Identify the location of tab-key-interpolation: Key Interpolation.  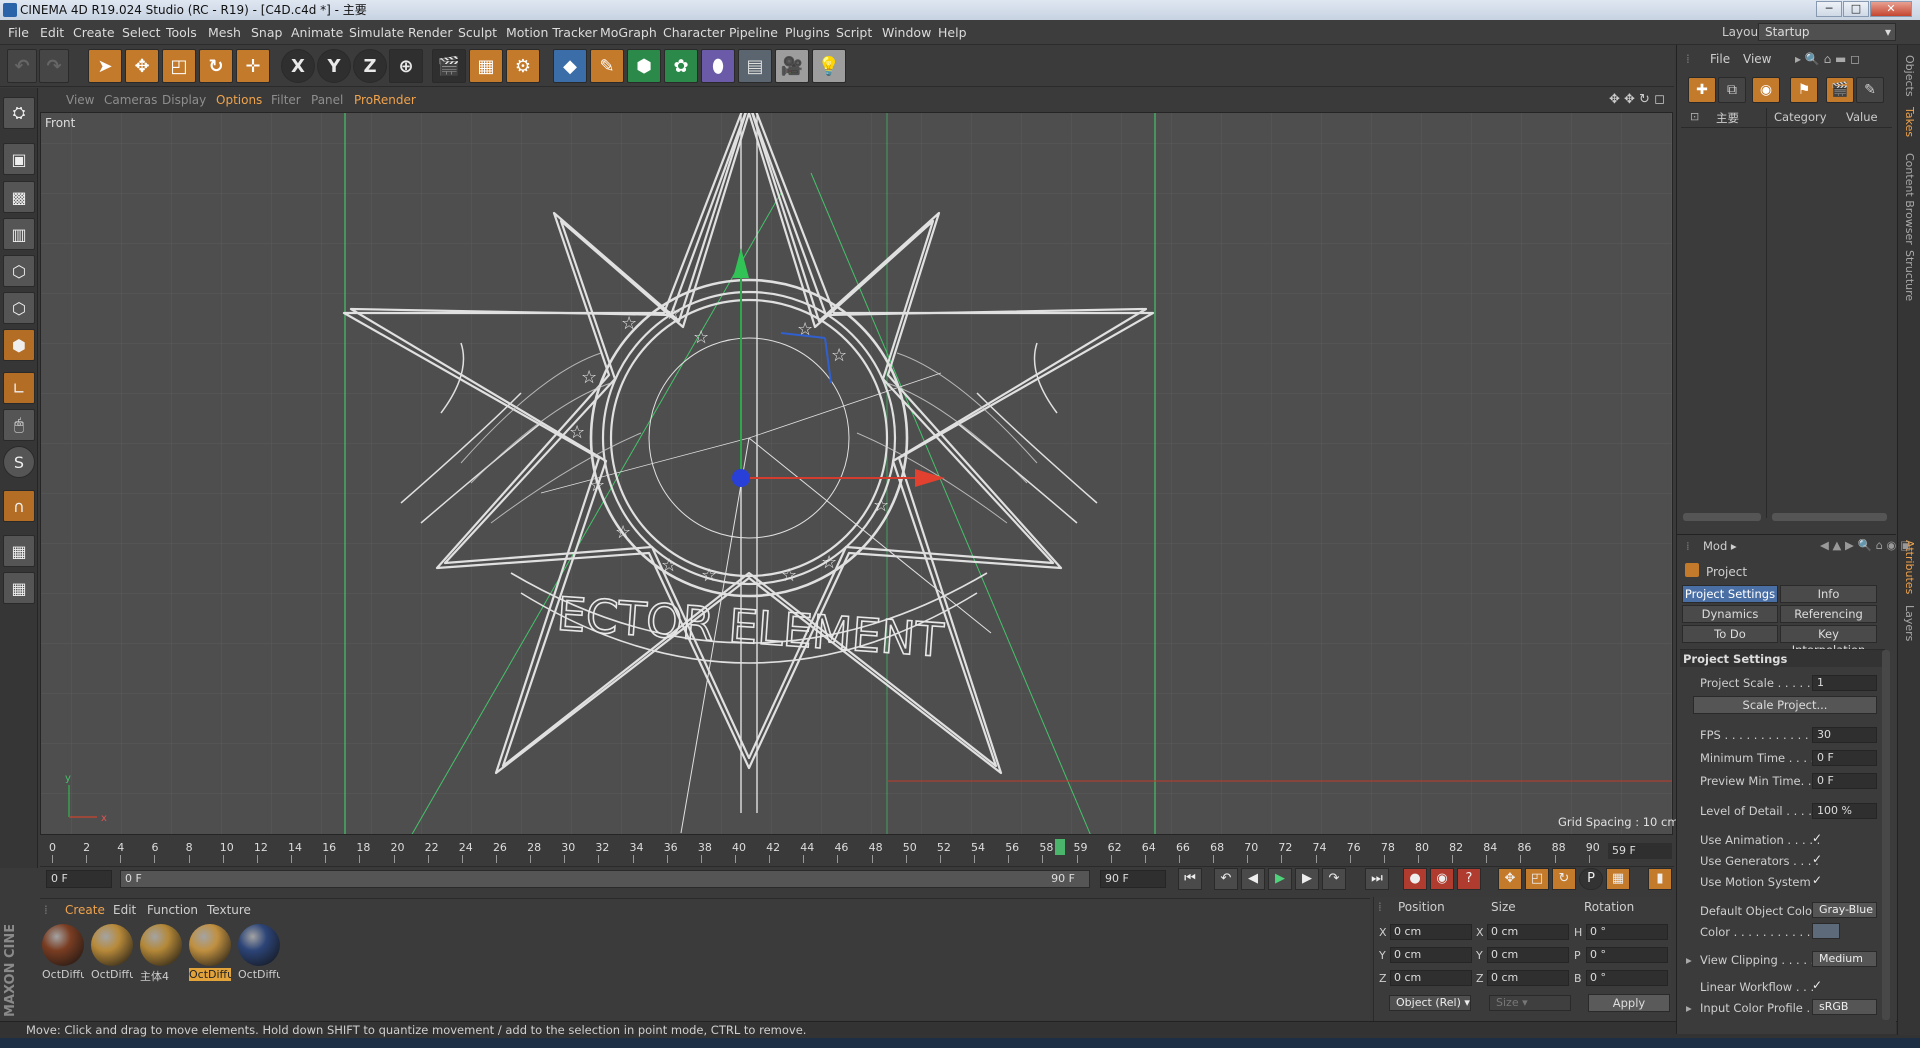
(1828, 641).